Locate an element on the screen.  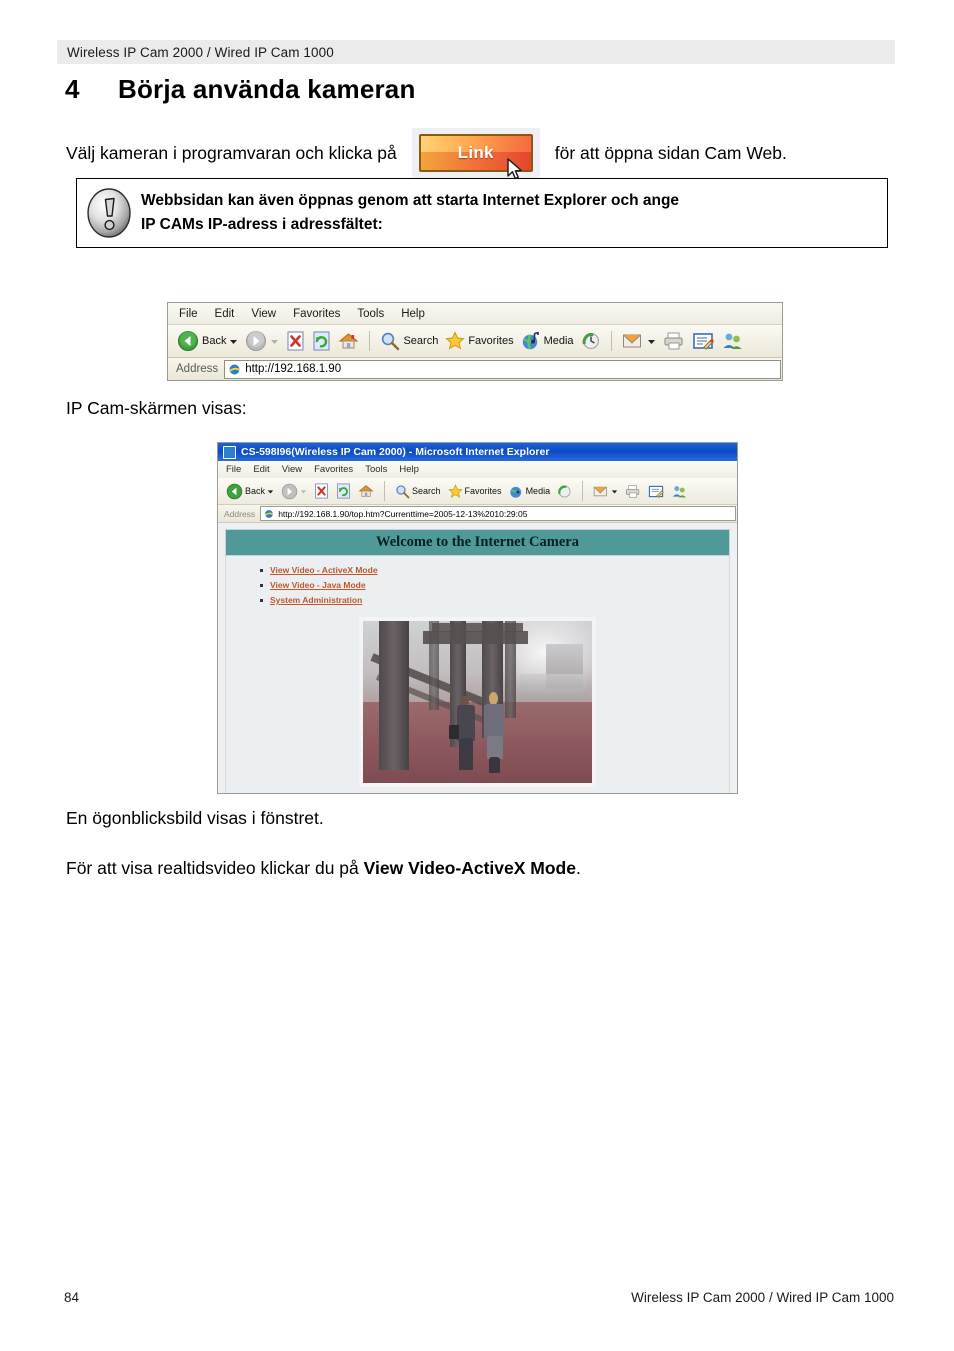
caption-ipcam-screen: IP Cam-skärmen visas: is located at coordinates (156, 408).